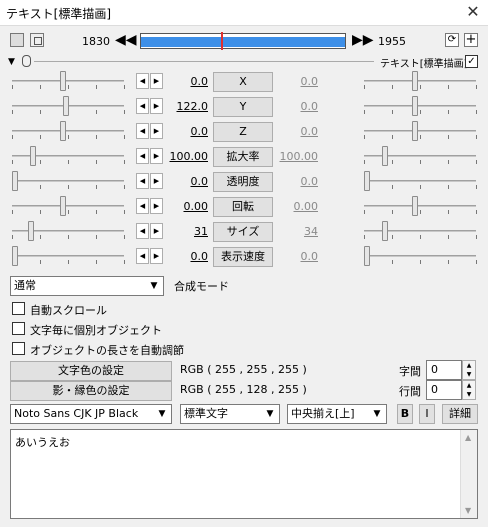 Image resolution: width=488 pixels, height=527 pixels. What do you see at coordinates (297, 156) in the screenshot?
I see `param-end-value: 100.00` at bounding box center [297, 156].